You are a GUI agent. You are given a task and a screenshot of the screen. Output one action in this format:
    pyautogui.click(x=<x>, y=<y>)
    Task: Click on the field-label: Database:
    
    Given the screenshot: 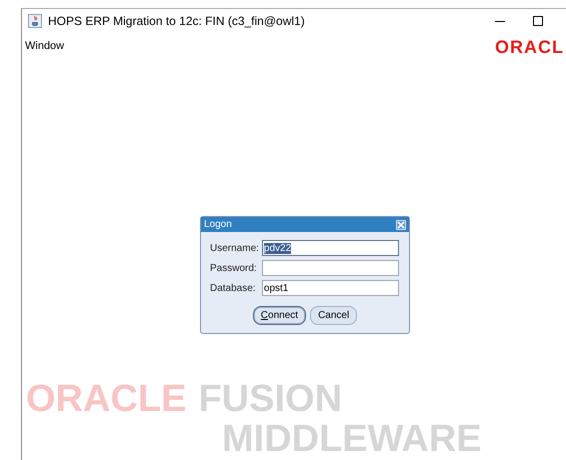 What is the action you would take?
    pyautogui.click(x=233, y=288)
    